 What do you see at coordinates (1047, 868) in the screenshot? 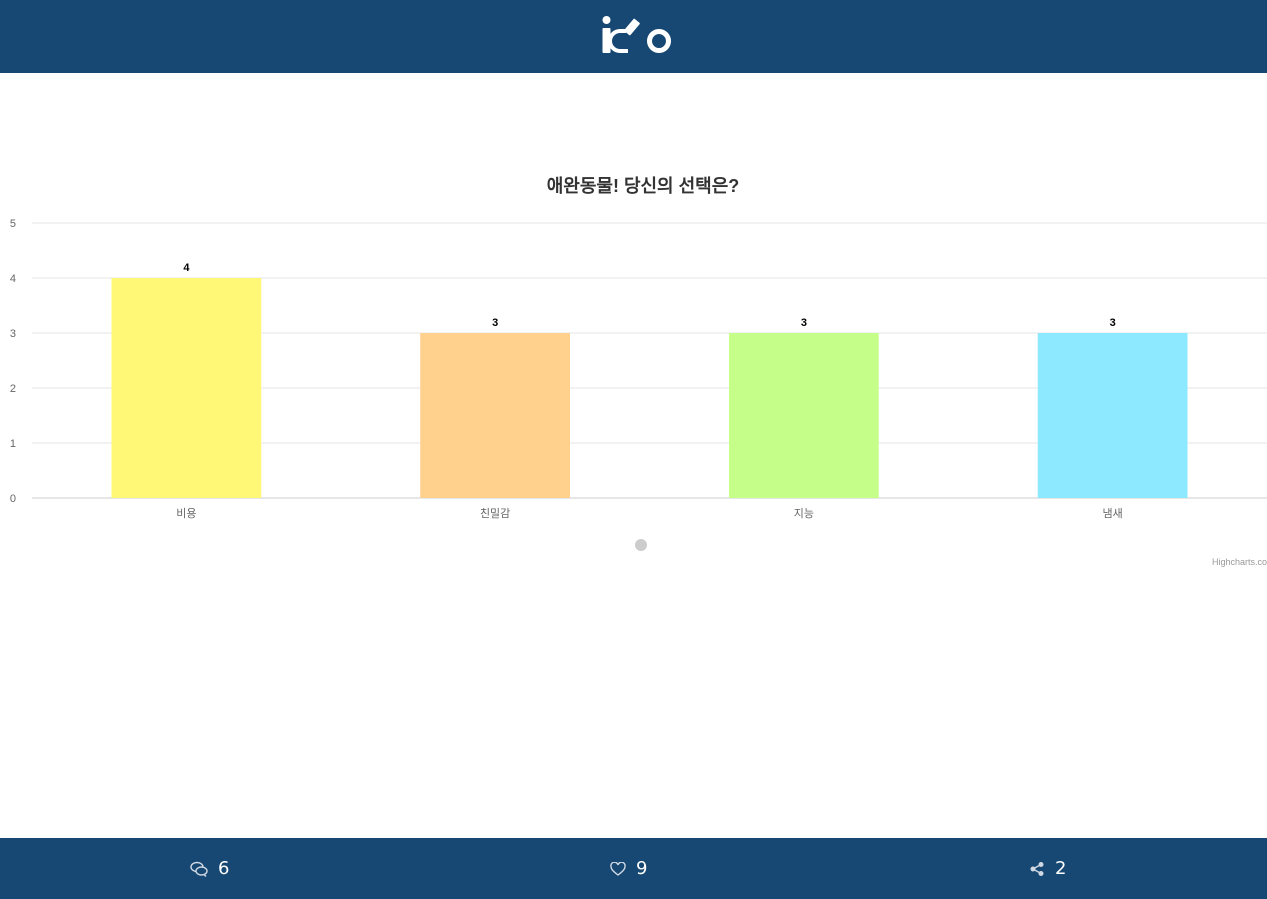
I see `share-button: 2` at bounding box center [1047, 868].